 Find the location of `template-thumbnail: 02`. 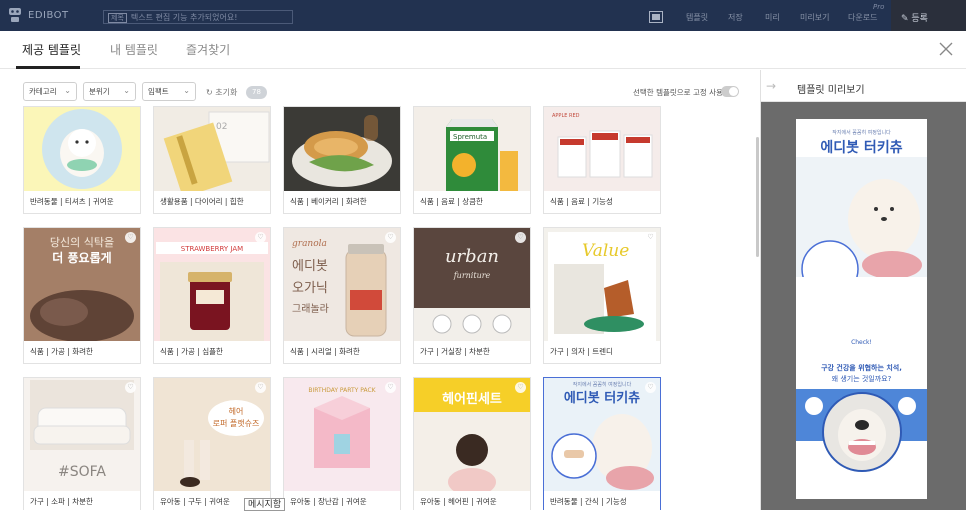

template-thumbnail: 02 is located at coordinates (212, 149).